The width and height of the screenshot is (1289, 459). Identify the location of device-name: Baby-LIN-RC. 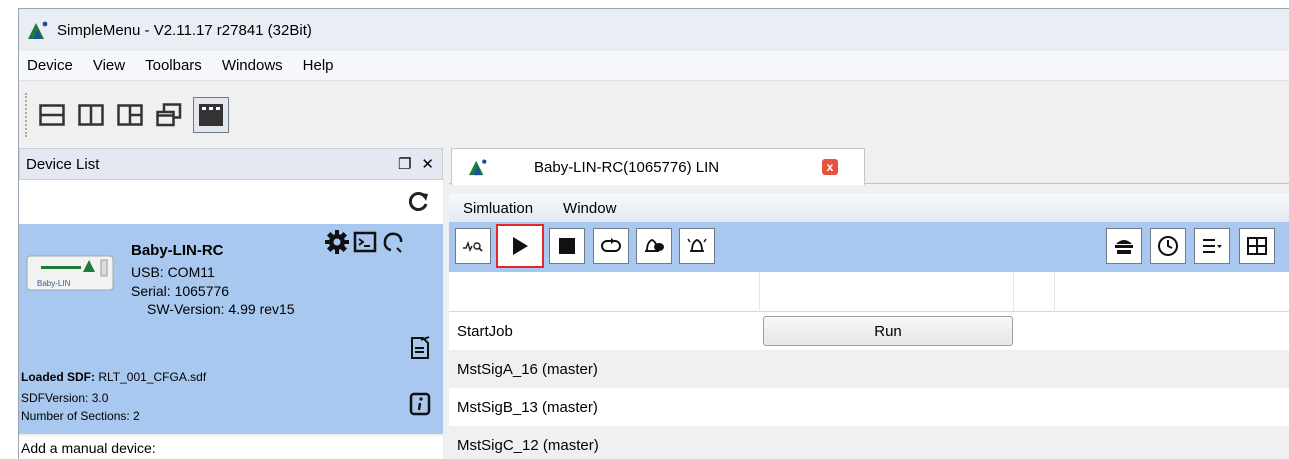
(177, 250).